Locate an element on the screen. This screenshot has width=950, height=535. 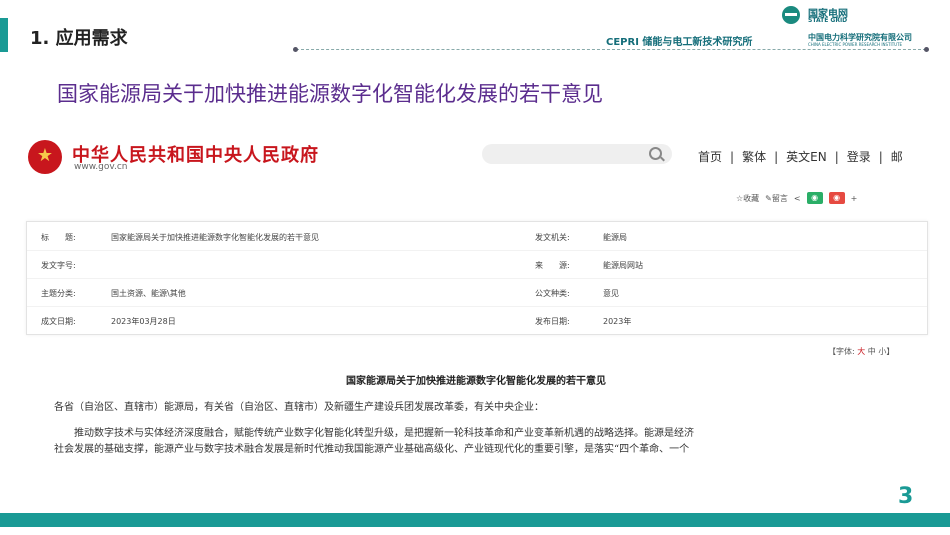
footer-bar is located at coordinates (475, 520).